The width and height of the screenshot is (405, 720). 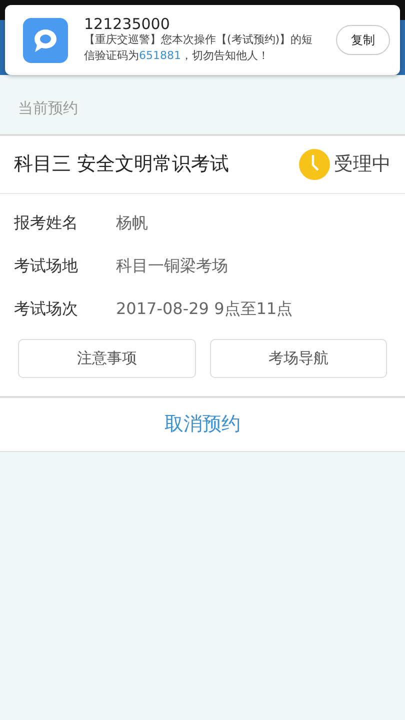 What do you see at coordinates (363, 40) in the screenshot?
I see `copy-button: 复制` at bounding box center [363, 40].